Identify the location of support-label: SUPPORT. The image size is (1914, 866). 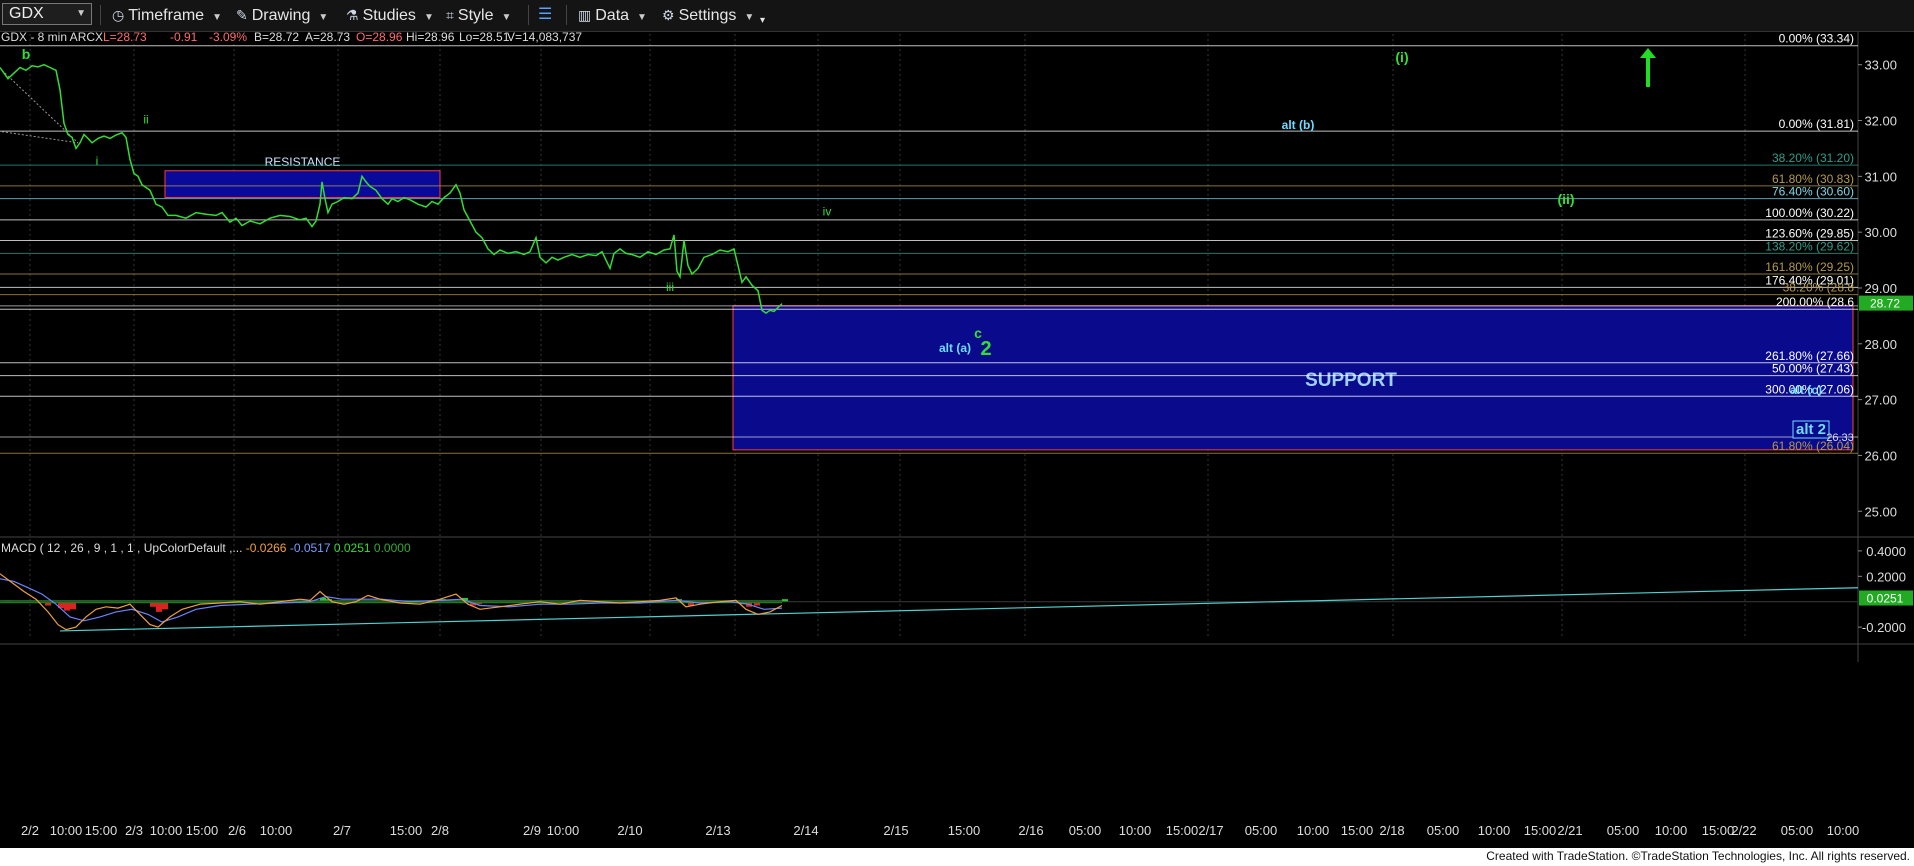
(1351, 380).